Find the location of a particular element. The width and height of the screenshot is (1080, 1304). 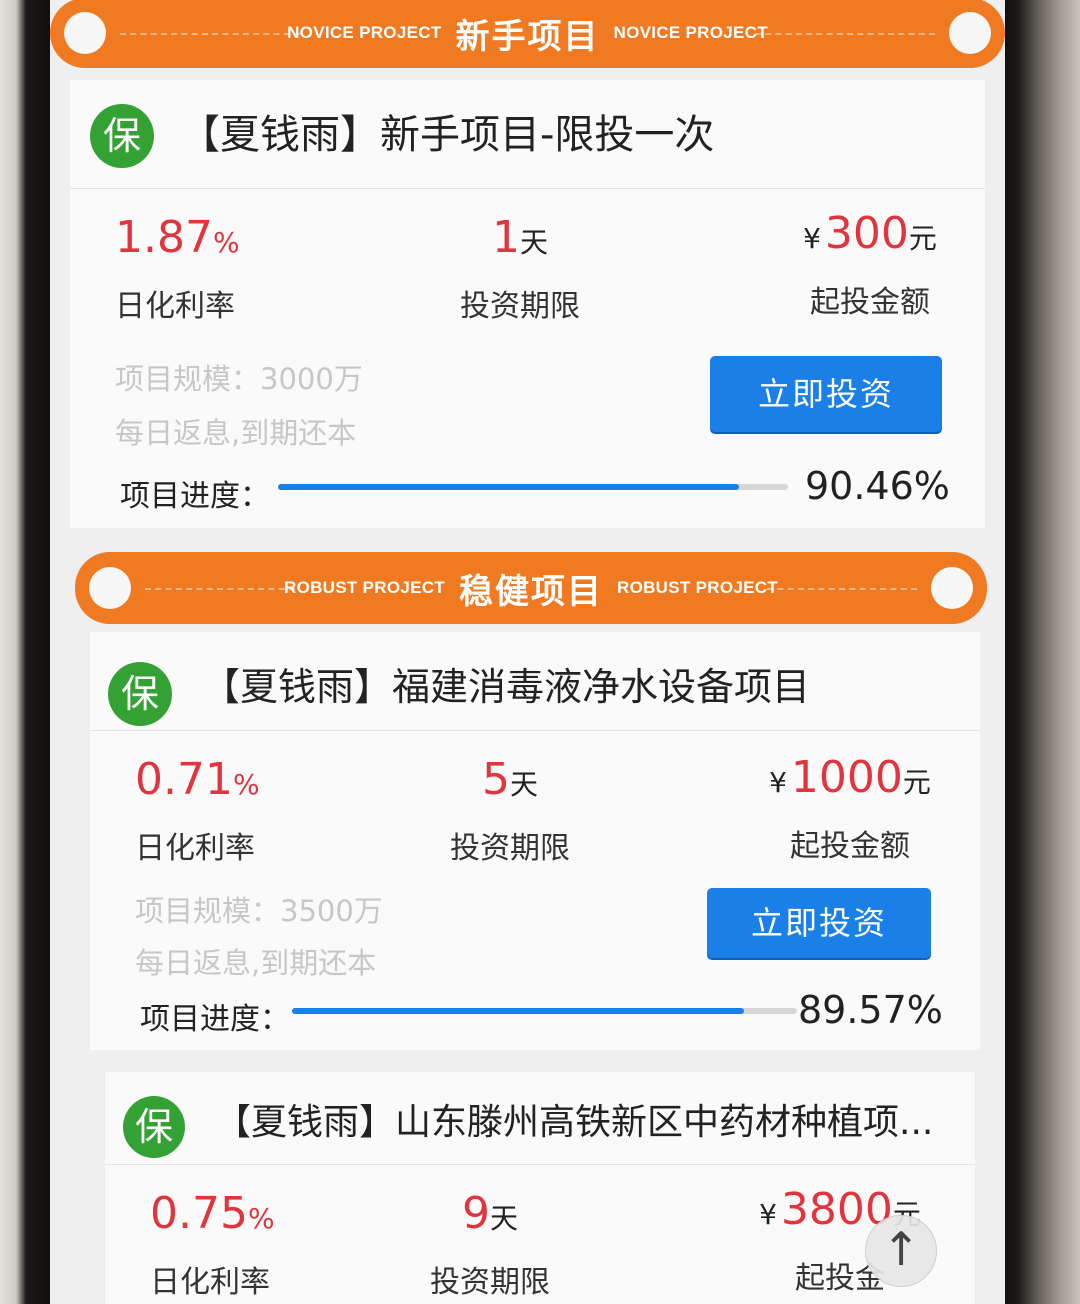

project-card-header: 保 【夏钱雨】新手项目-限投一次 is located at coordinates (527, 134).